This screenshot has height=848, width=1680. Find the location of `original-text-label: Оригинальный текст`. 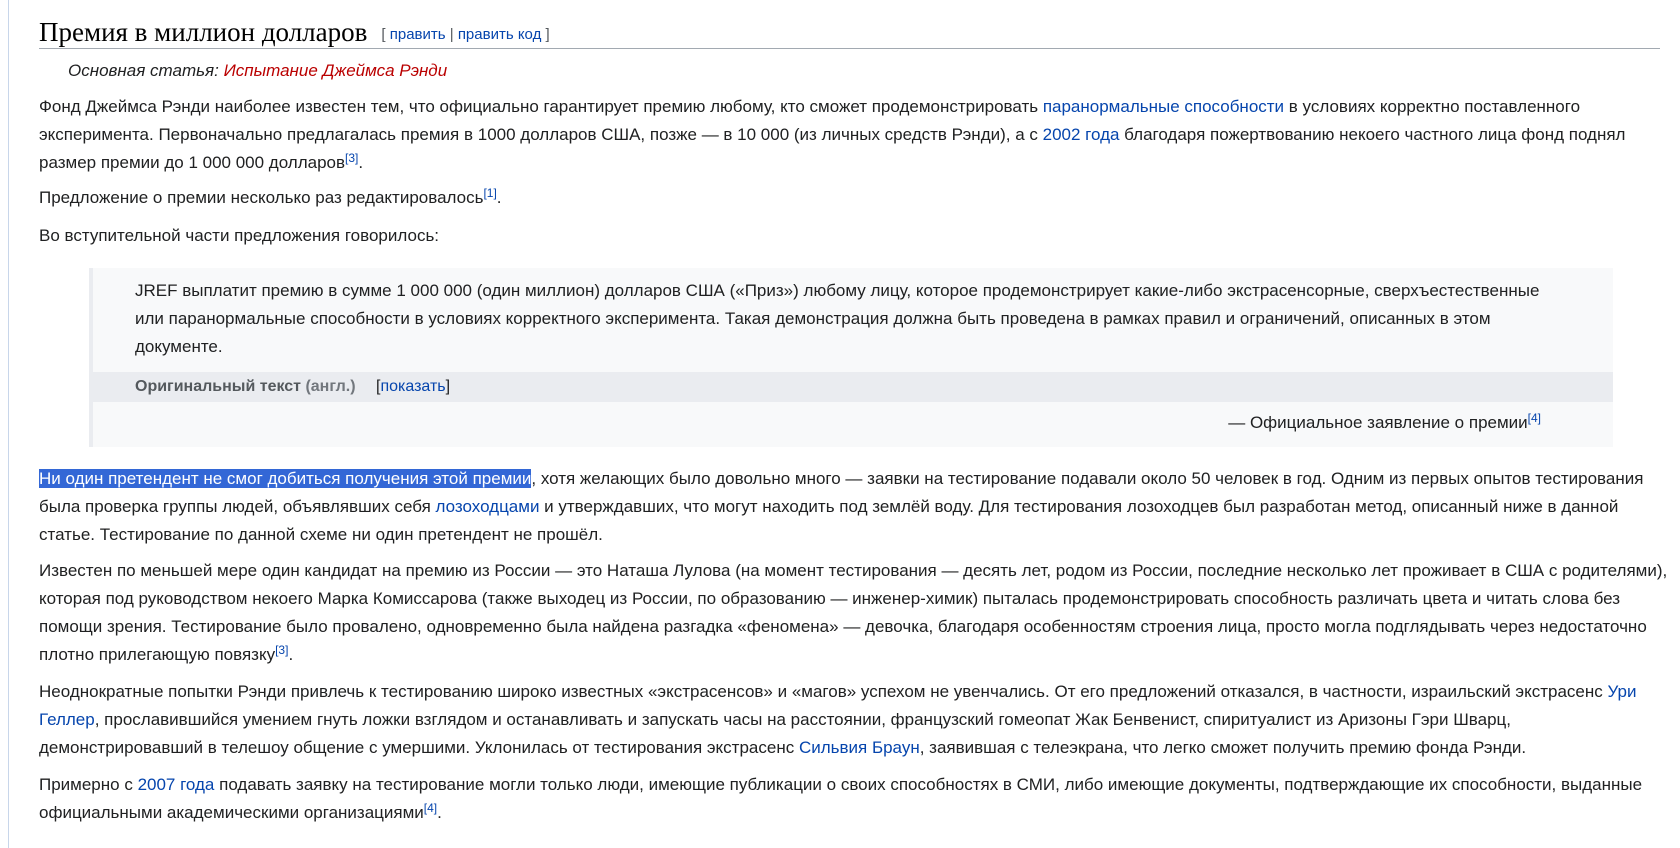

original-text-label: Оригинальный текст is located at coordinates (218, 386).